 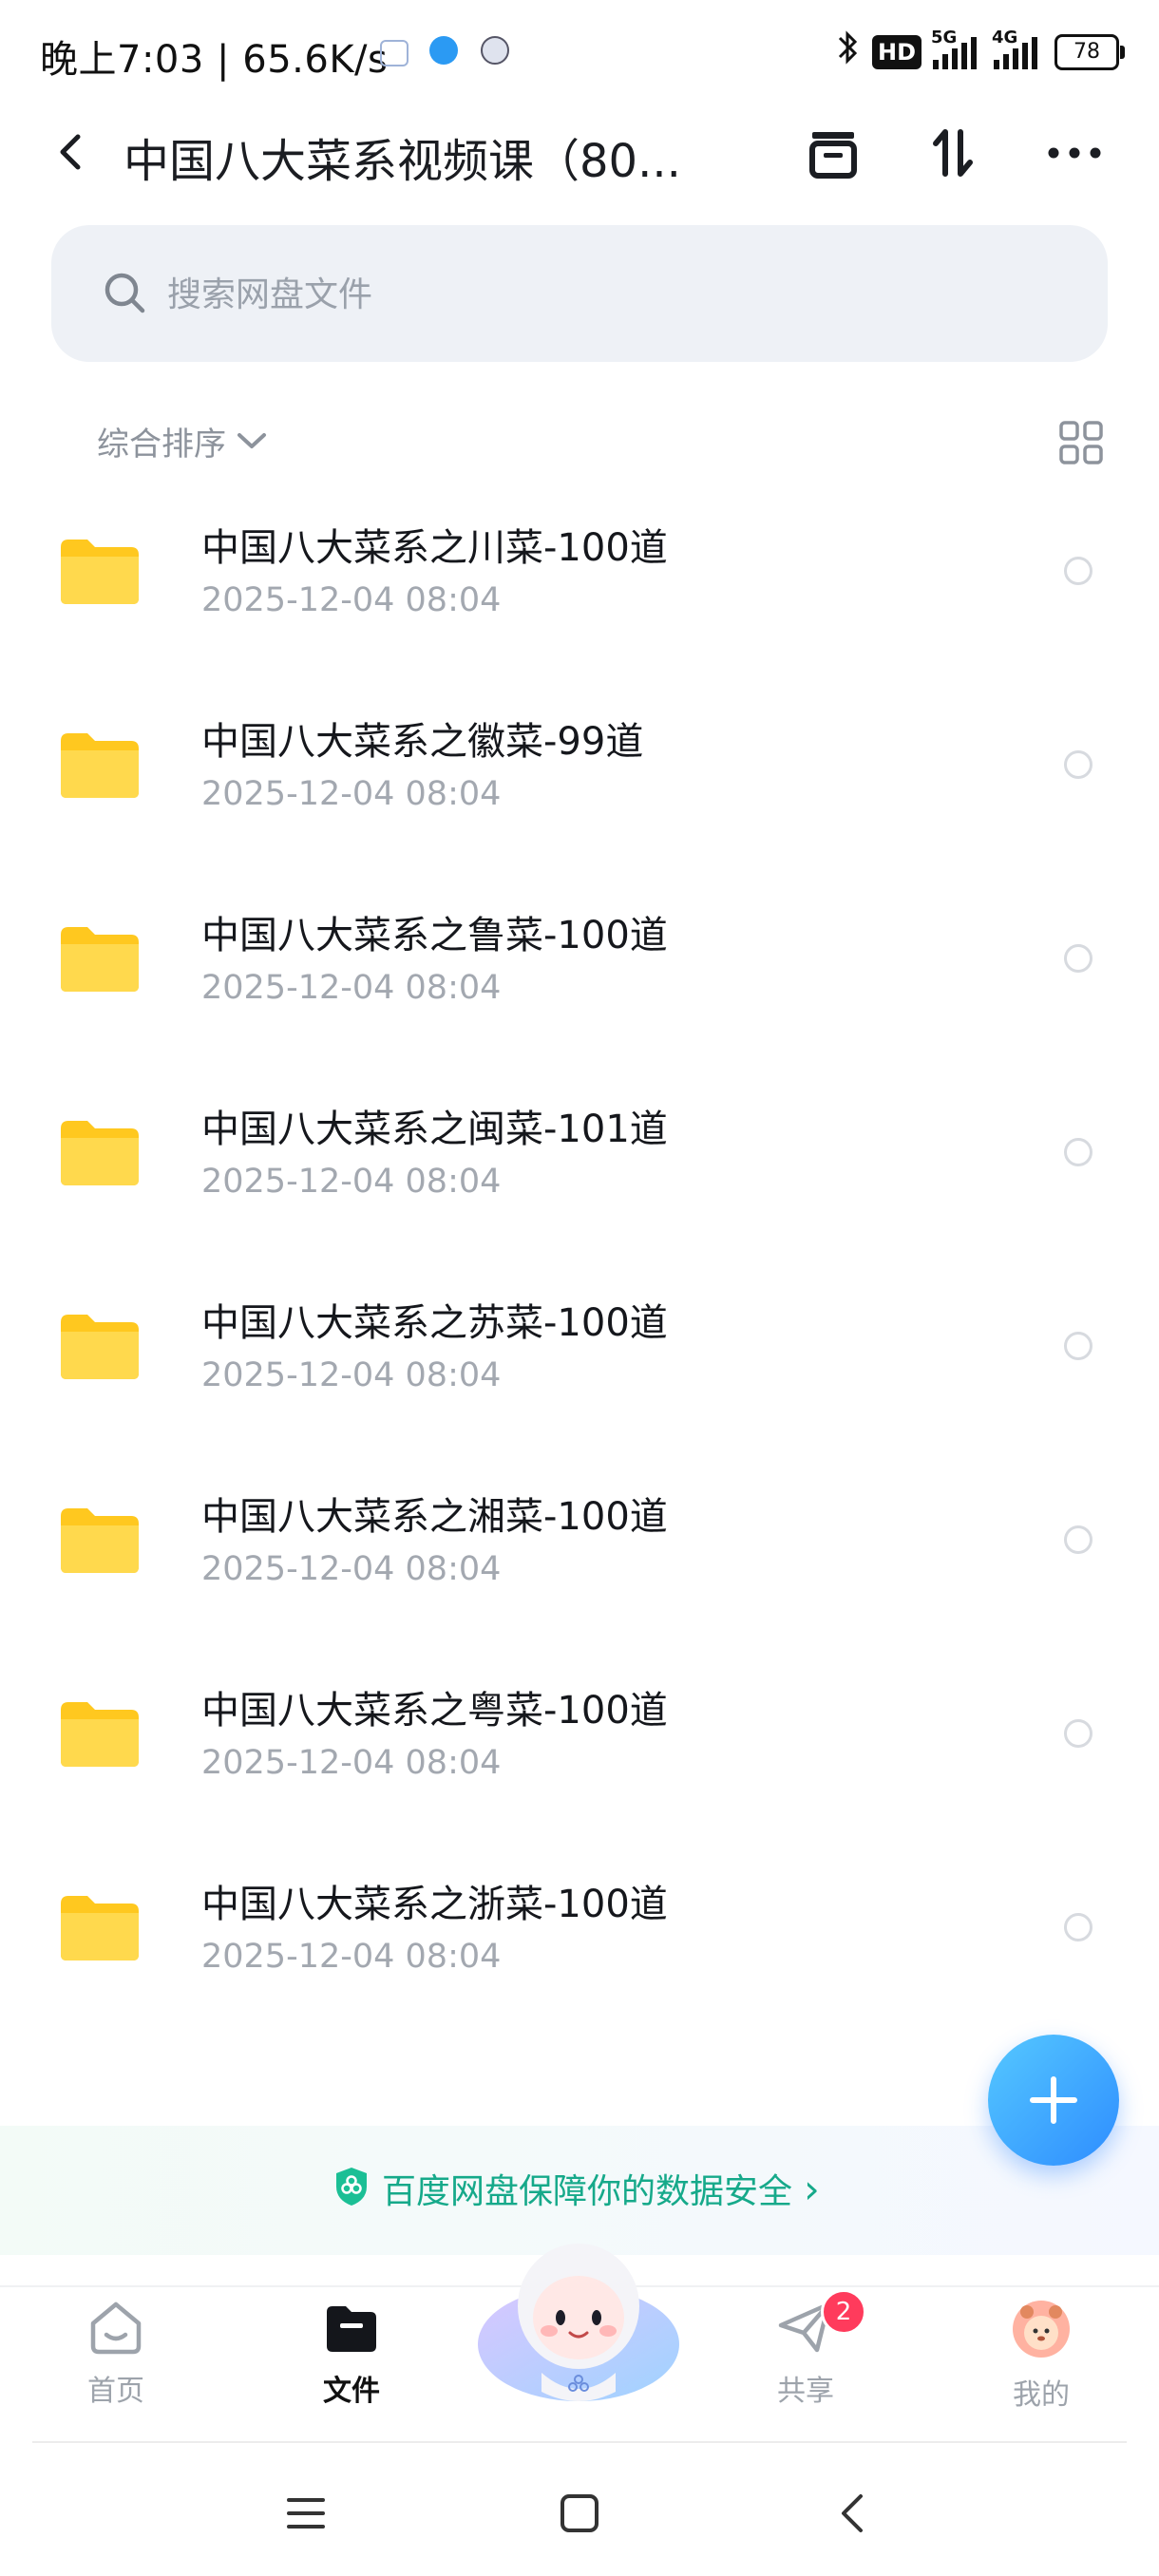 What do you see at coordinates (579, 441) in the screenshot?
I see `sort-bar: 综合排序` at bounding box center [579, 441].